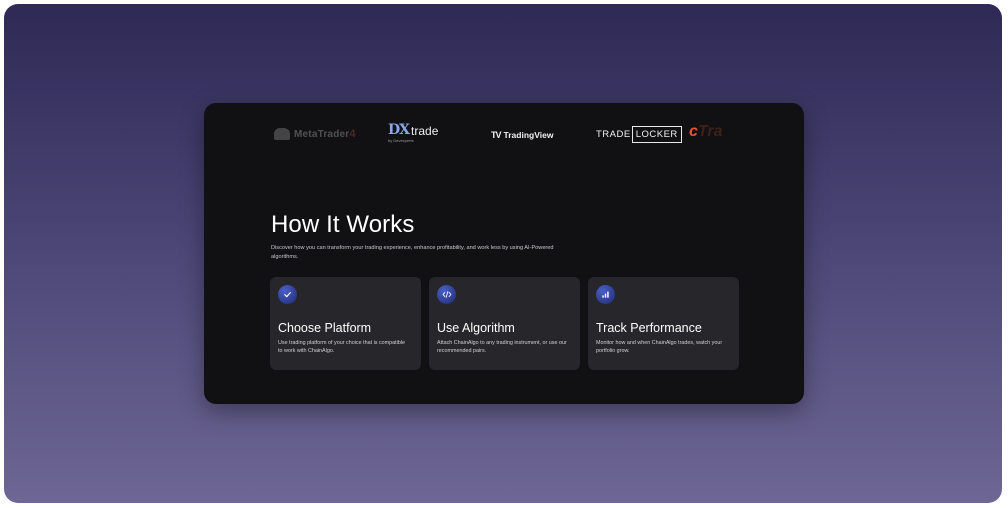 The width and height of the screenshot is (1008, 508). Describe the element at coordinates (476, 328) in the screenshot. I see `step-title: Use Algorithm` at that location.